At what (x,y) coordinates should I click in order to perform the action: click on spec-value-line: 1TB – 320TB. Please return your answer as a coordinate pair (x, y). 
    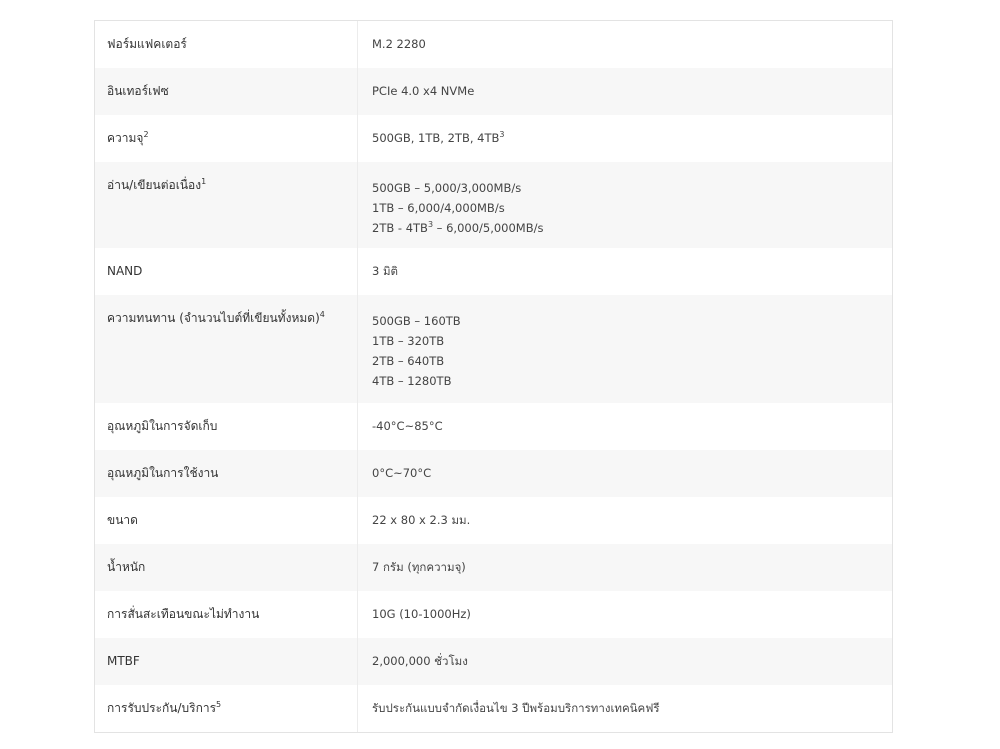
    Looking at the image, I should click on (625, 341).